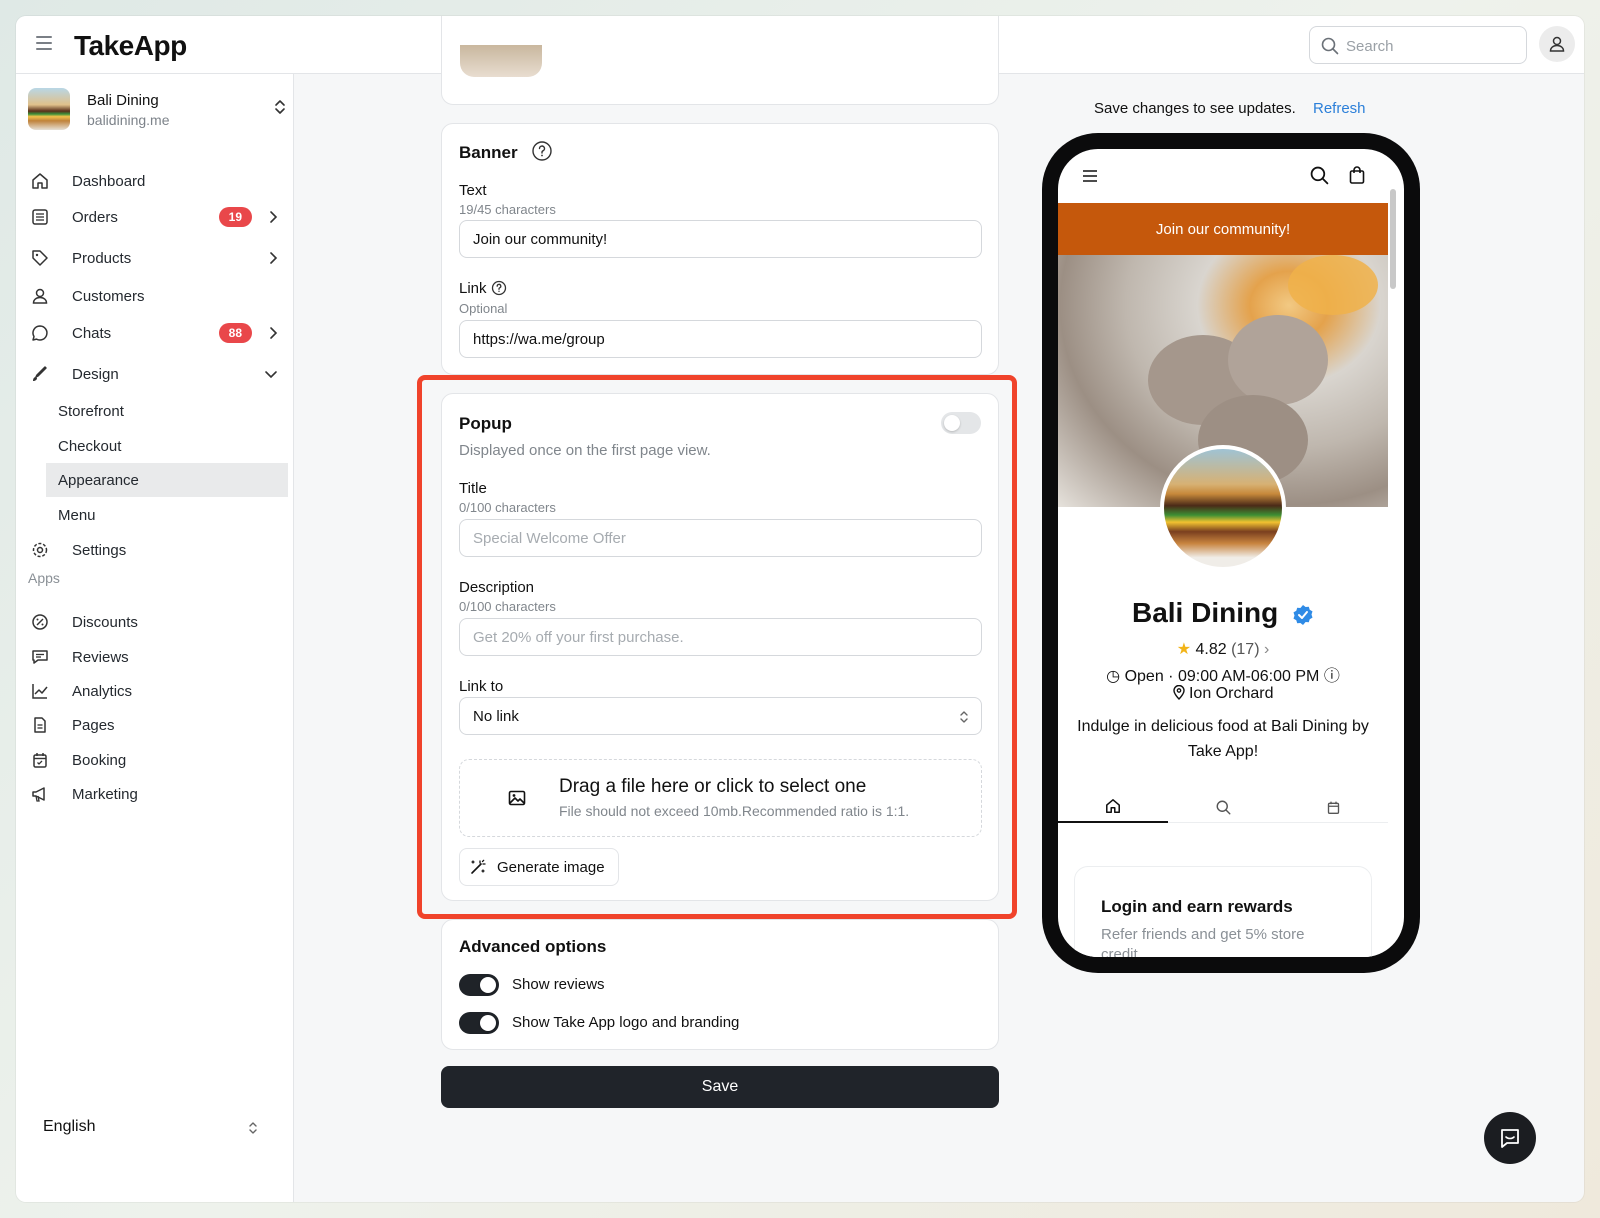 The height and width of the screenshot is (1218, 1600). Describe the element at coordinates (40, 296) in the screenshot. I see `user-icon` at that location.